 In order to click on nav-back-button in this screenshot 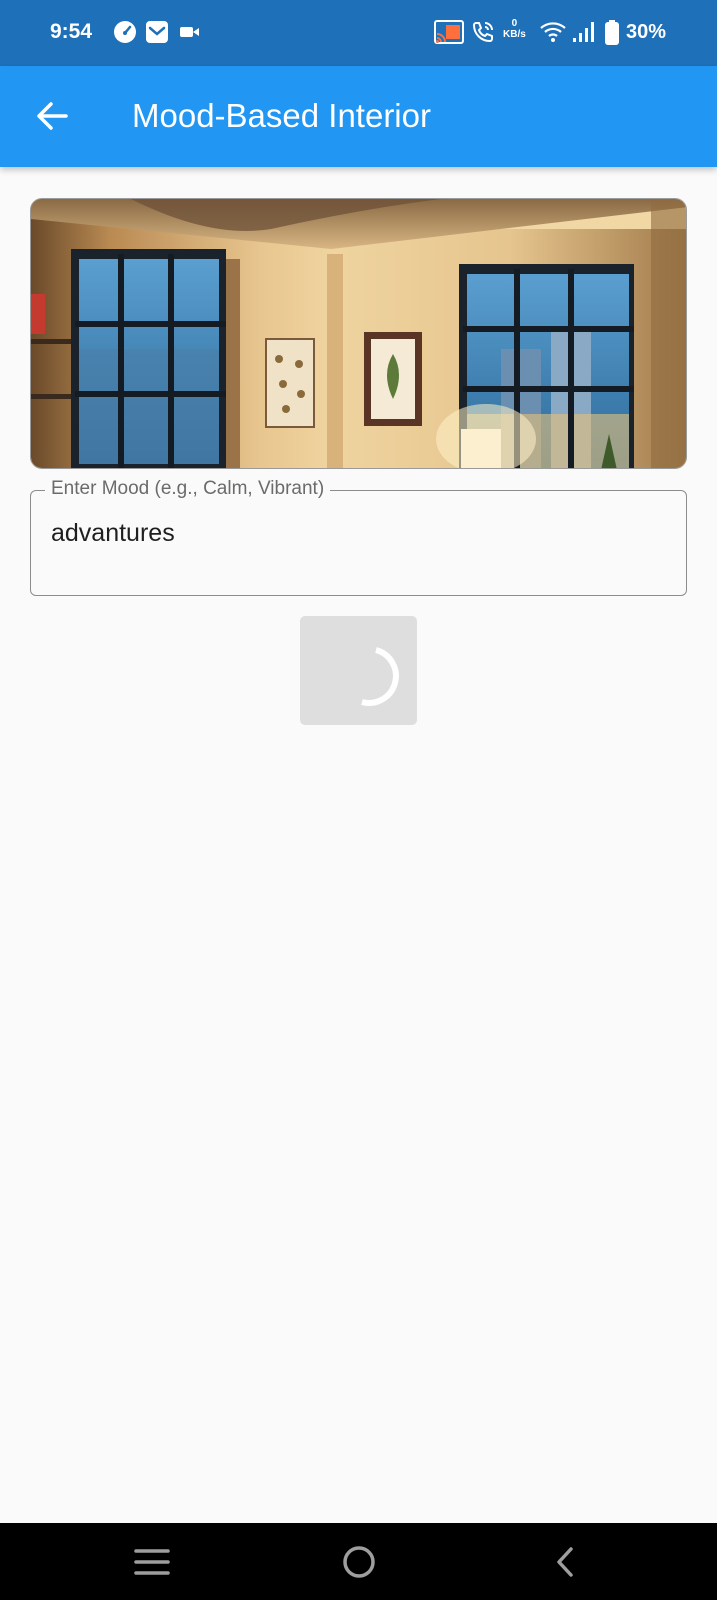, I will do `click(566, 1562)`.